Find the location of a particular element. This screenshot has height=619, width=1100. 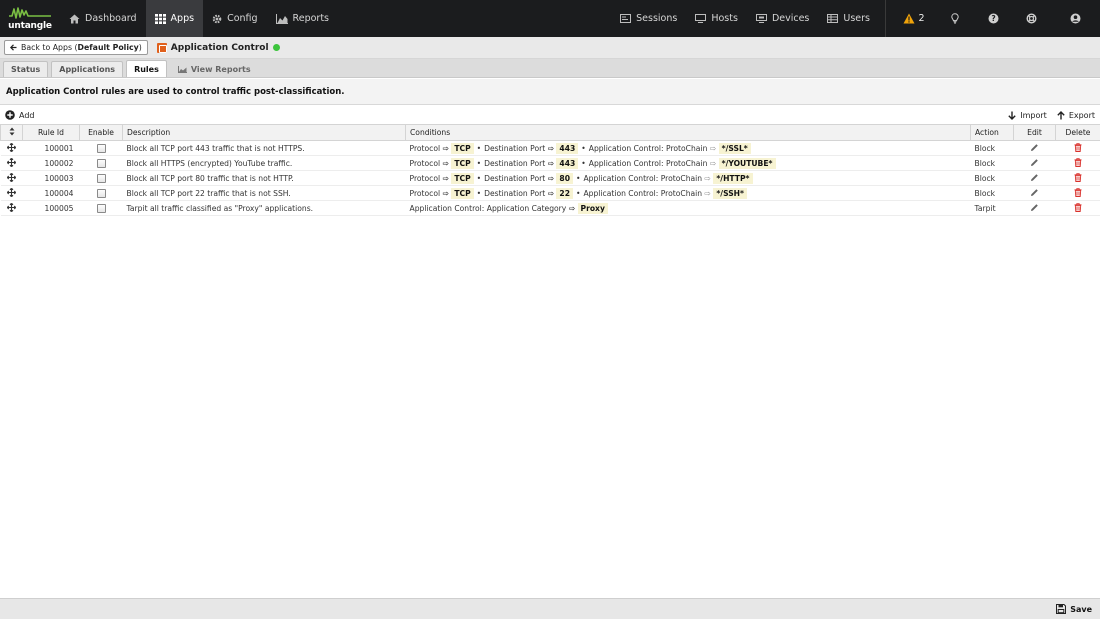

help-button: ? is located at coordinates (993, 18).